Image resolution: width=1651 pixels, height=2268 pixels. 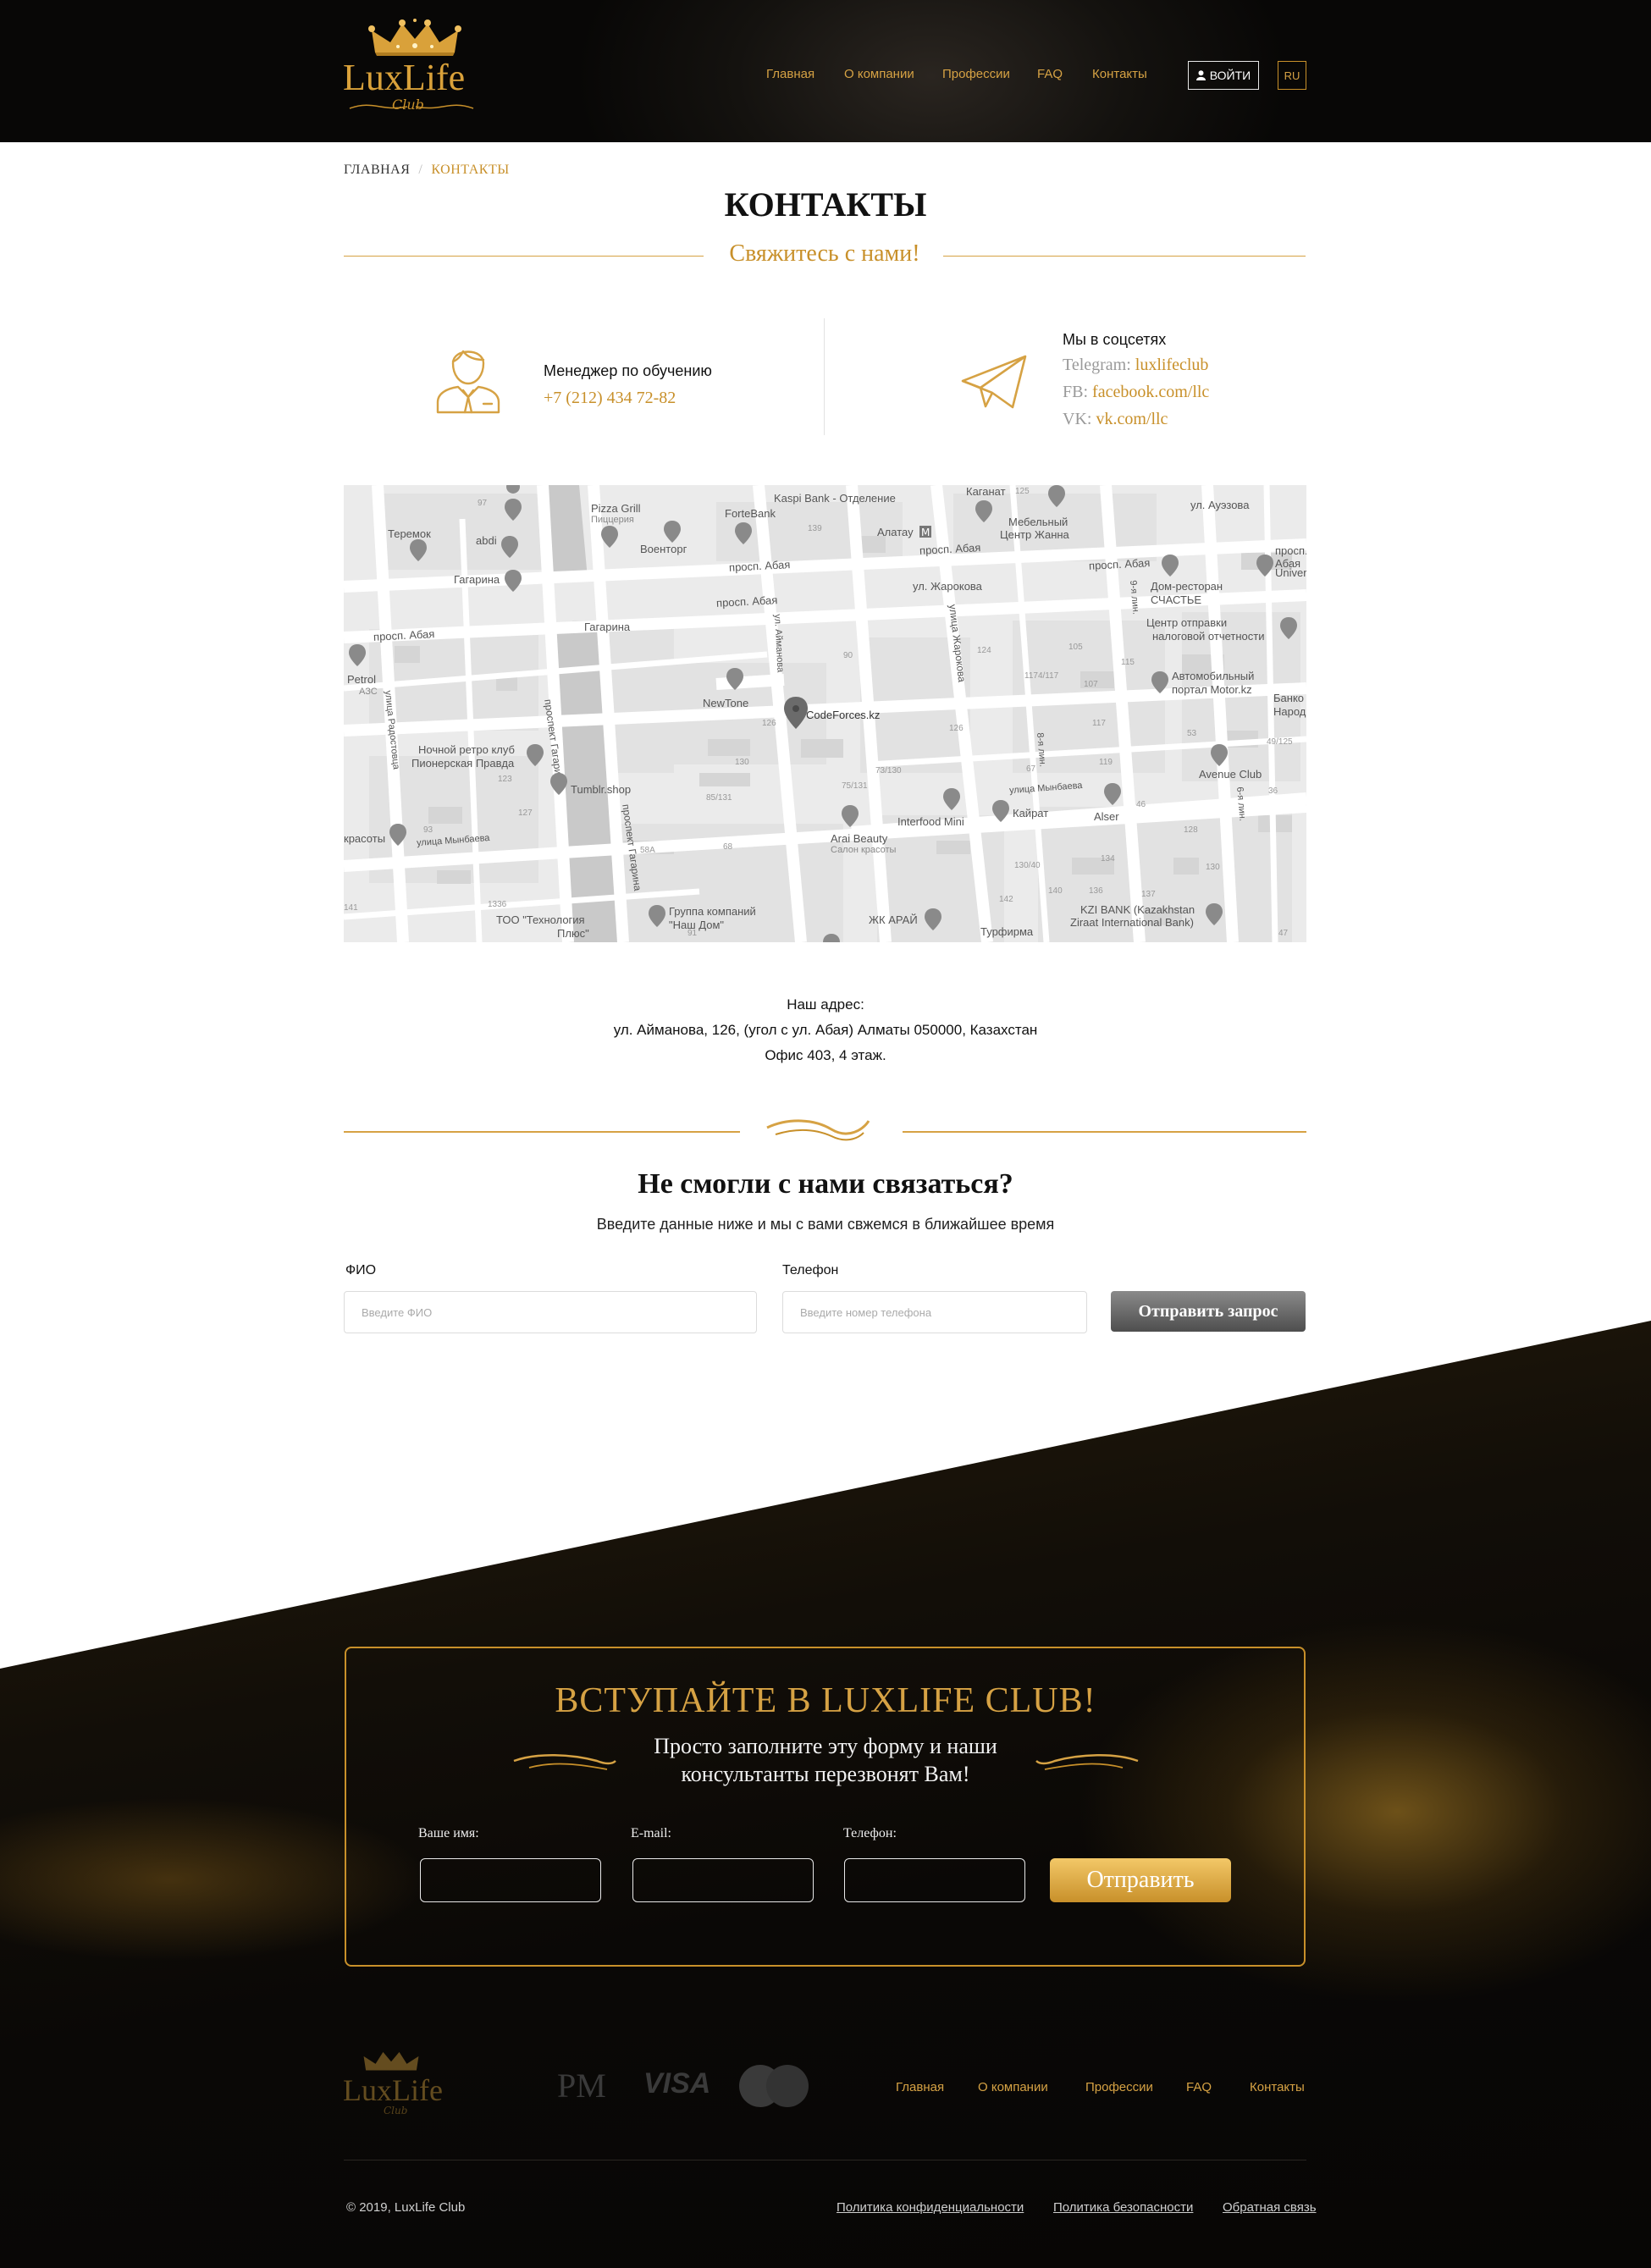 I want to click on join-name-label: Ваше имя:, so click(x=448, y=1833).